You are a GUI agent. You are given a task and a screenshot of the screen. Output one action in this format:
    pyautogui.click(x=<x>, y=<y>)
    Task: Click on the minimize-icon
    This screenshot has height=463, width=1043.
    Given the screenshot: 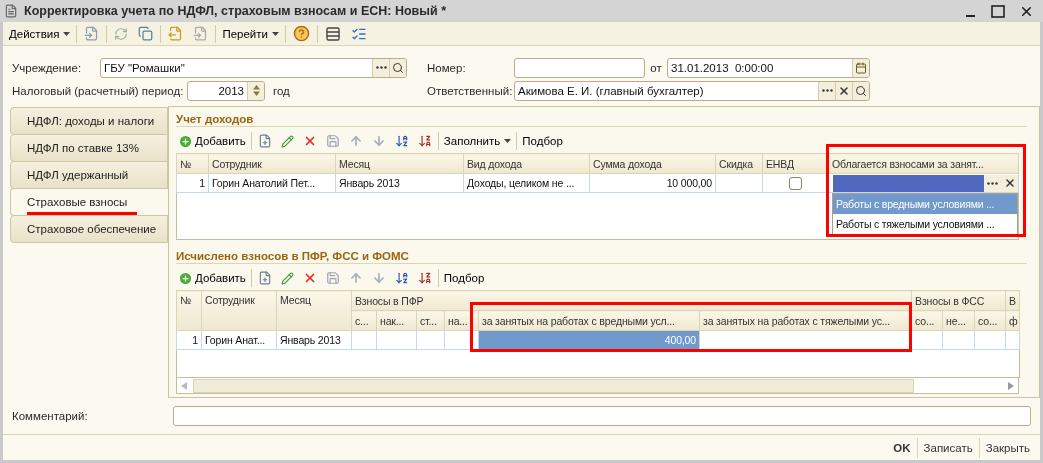 What is the action you would take?
    pyautogui.click(x=970, y=16)
    